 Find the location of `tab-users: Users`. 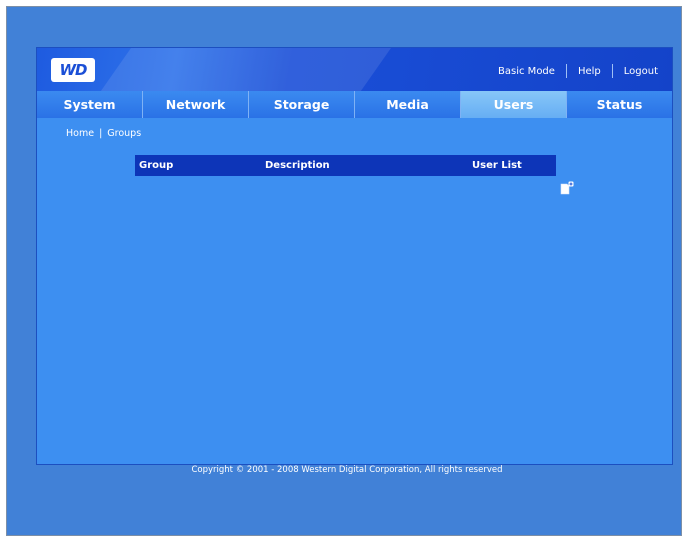

tab-users: Users is located at coordinates (514, 104).